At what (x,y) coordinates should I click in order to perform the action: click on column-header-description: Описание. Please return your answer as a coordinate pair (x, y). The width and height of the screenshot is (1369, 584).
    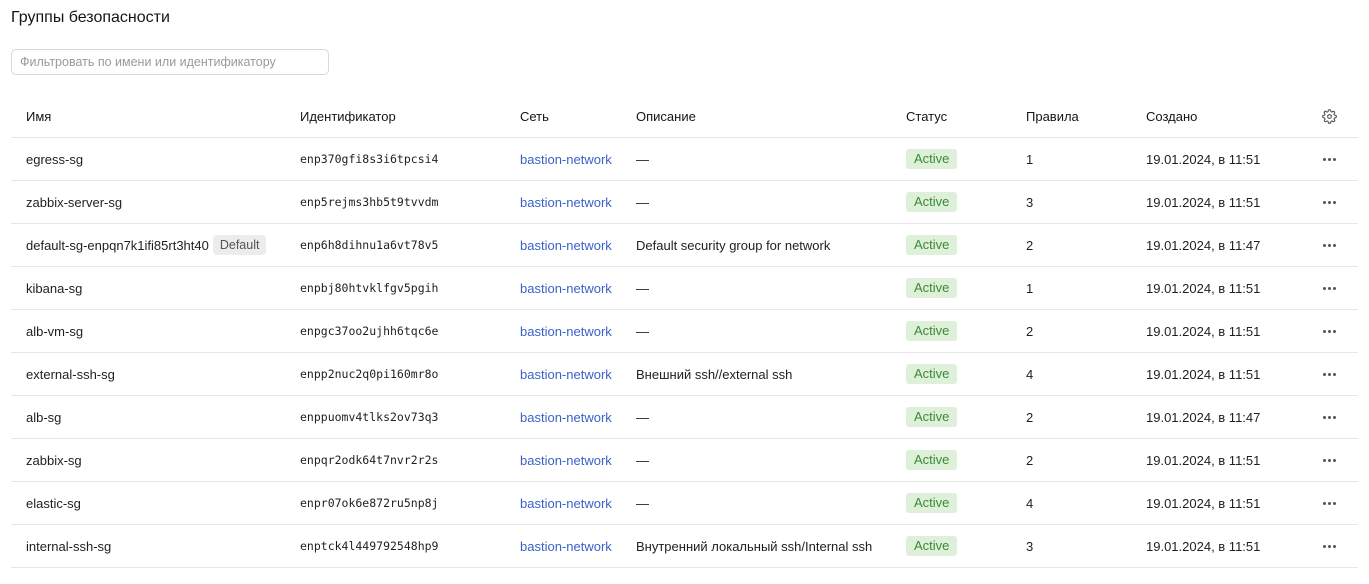
    Looking at the image, I should click on (666, 116).